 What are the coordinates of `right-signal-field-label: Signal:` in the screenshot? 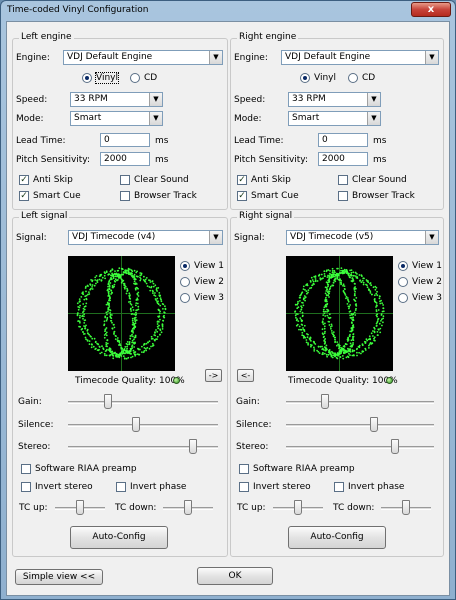 It's located at (249, 238).